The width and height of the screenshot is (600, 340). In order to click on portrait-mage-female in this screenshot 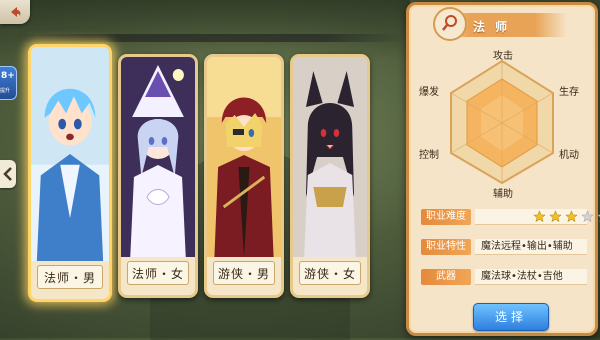, I will do `click(158, 157)`.